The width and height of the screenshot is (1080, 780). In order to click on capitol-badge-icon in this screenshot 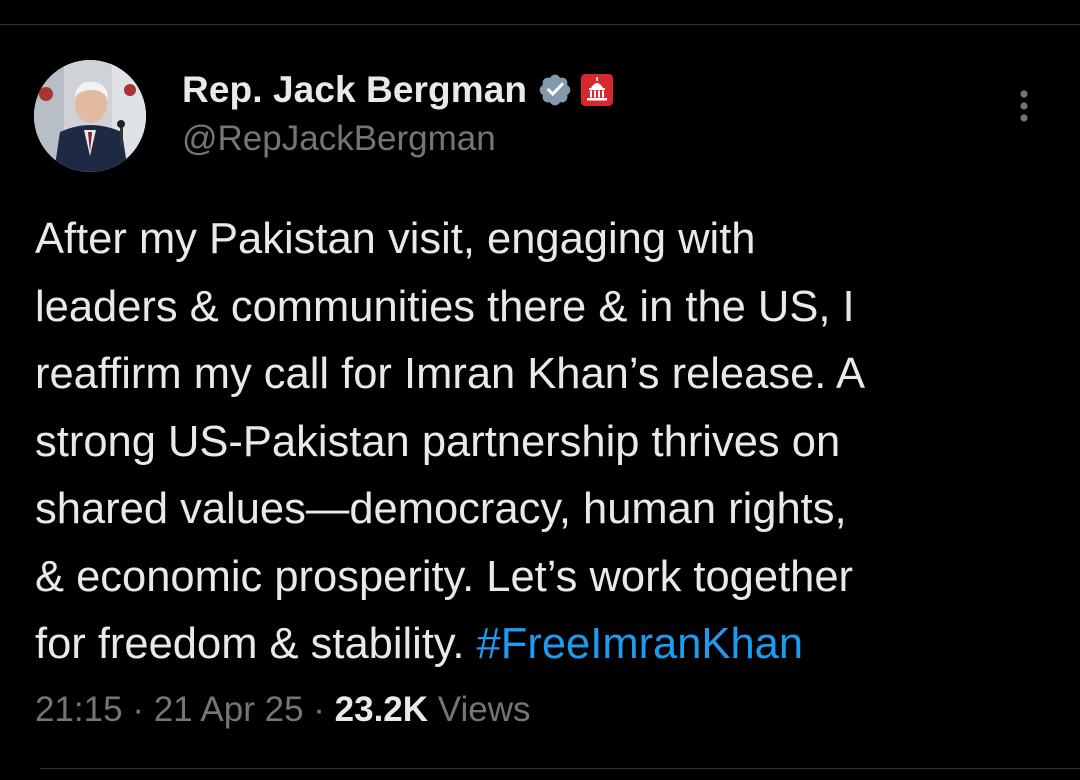, I will do `click(597, 90)`.